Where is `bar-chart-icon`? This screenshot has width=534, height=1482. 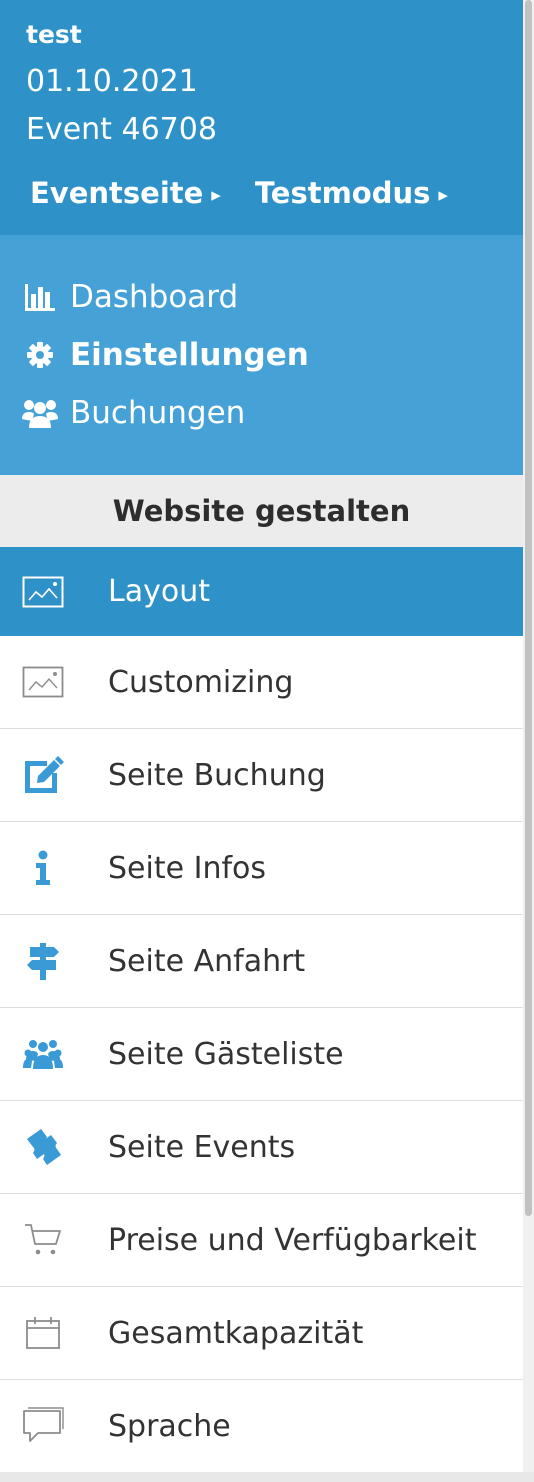
bar-chart-icon is located at coordinates (40, 297).